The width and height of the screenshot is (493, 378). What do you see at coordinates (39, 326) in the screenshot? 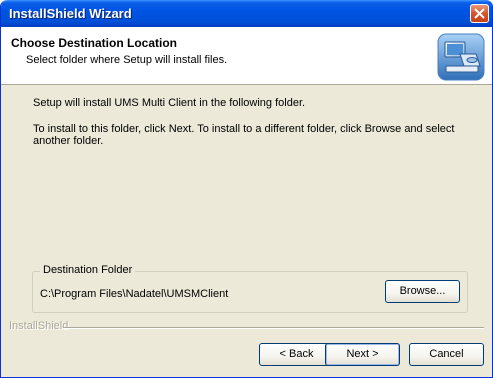
I see `installshield-brand: InstallShield` at bounding box center [39, 326].